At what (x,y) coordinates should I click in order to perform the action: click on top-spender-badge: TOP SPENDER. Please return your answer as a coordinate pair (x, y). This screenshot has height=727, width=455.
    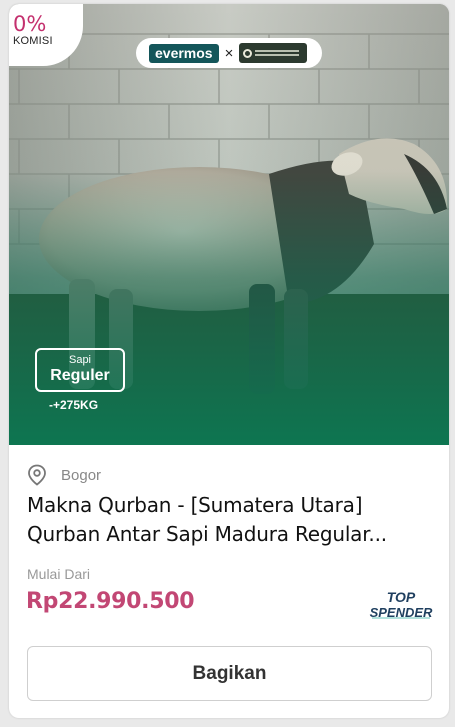
    Looking at the image, I should click on (401, 605).